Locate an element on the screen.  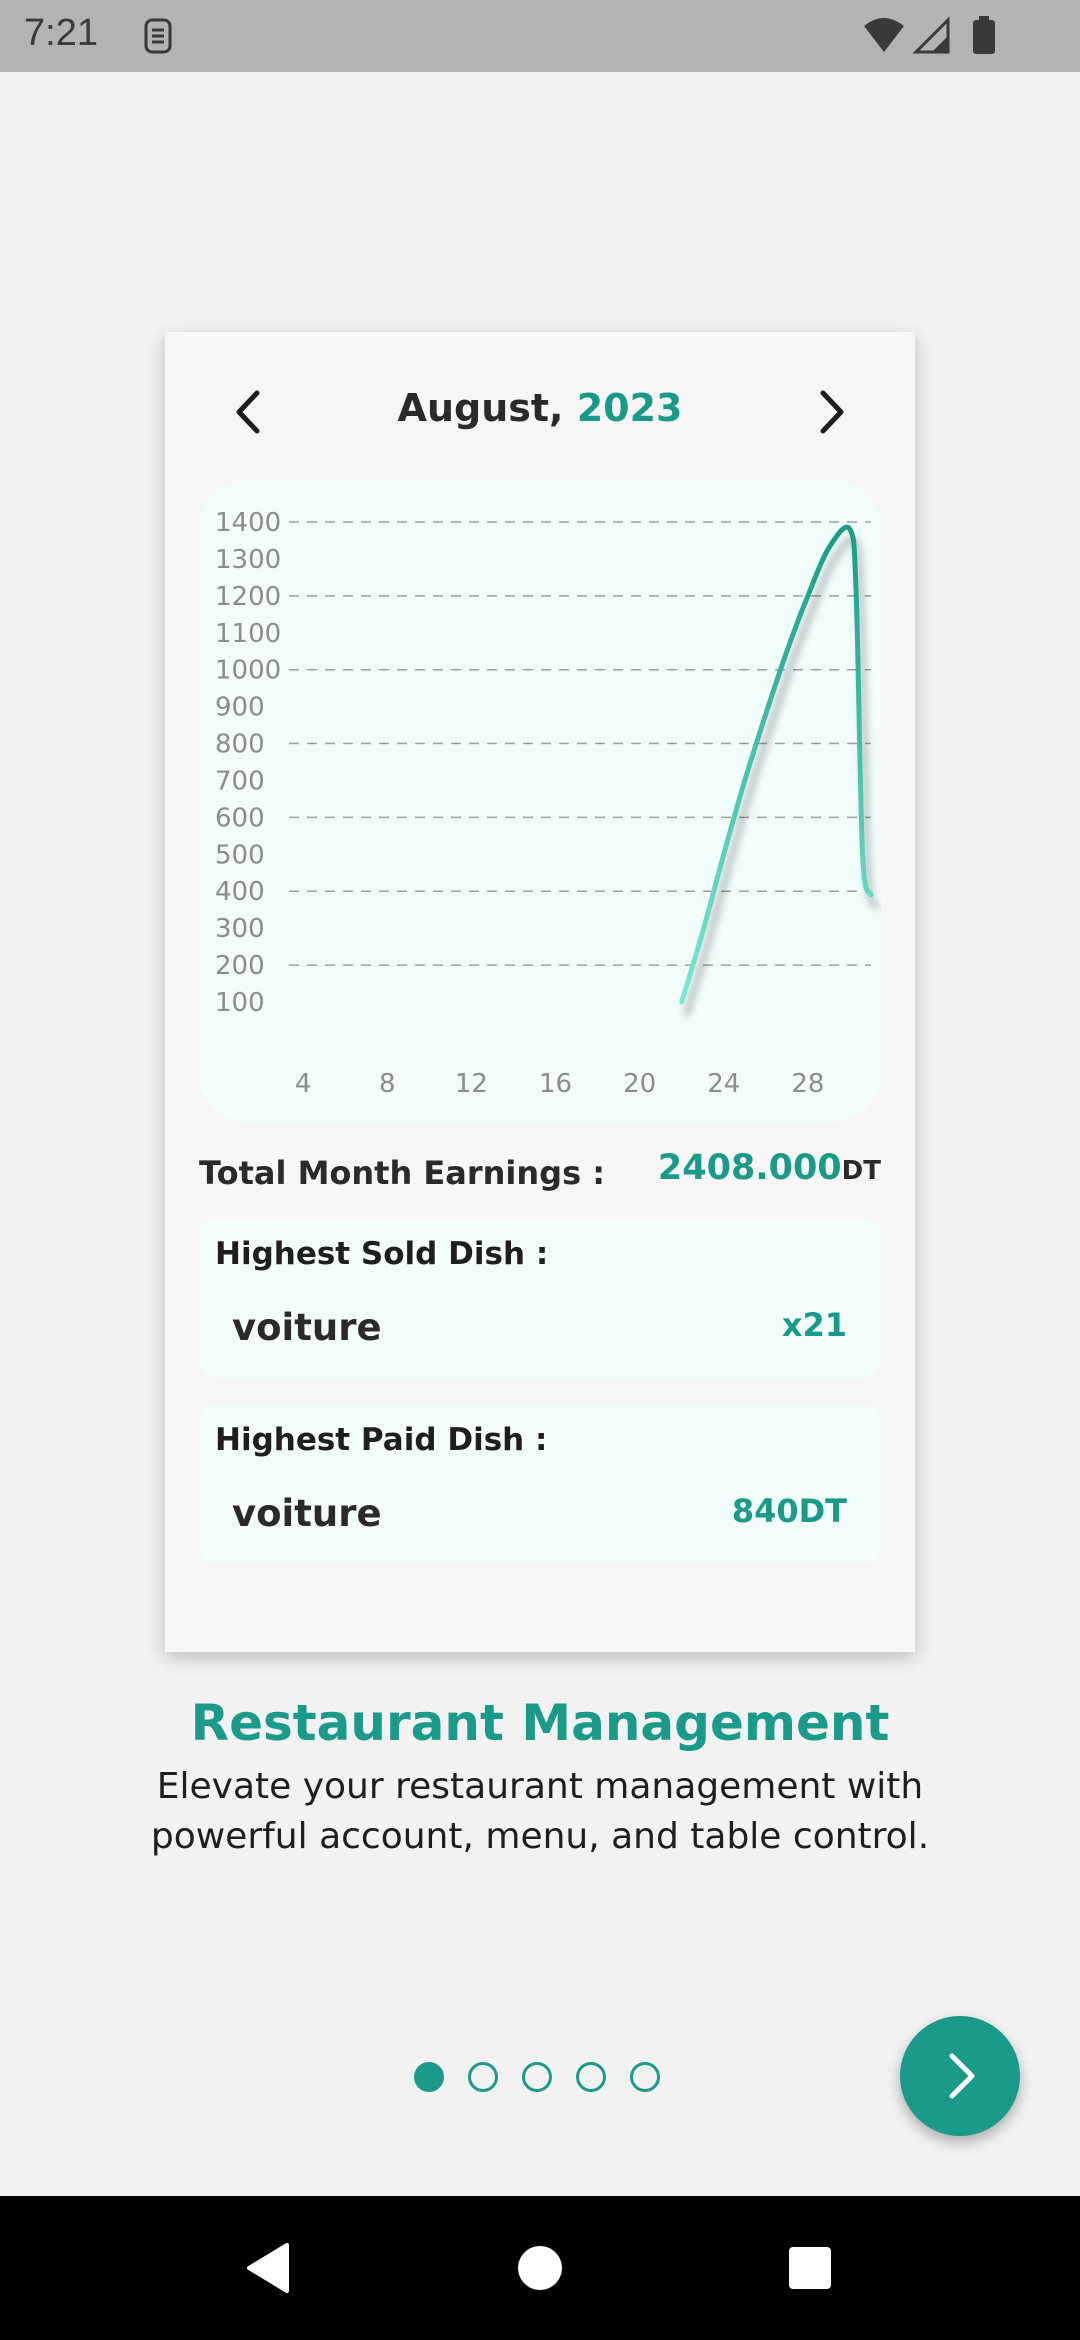
back-triangle-icon is located at coordinates (268, 2268).